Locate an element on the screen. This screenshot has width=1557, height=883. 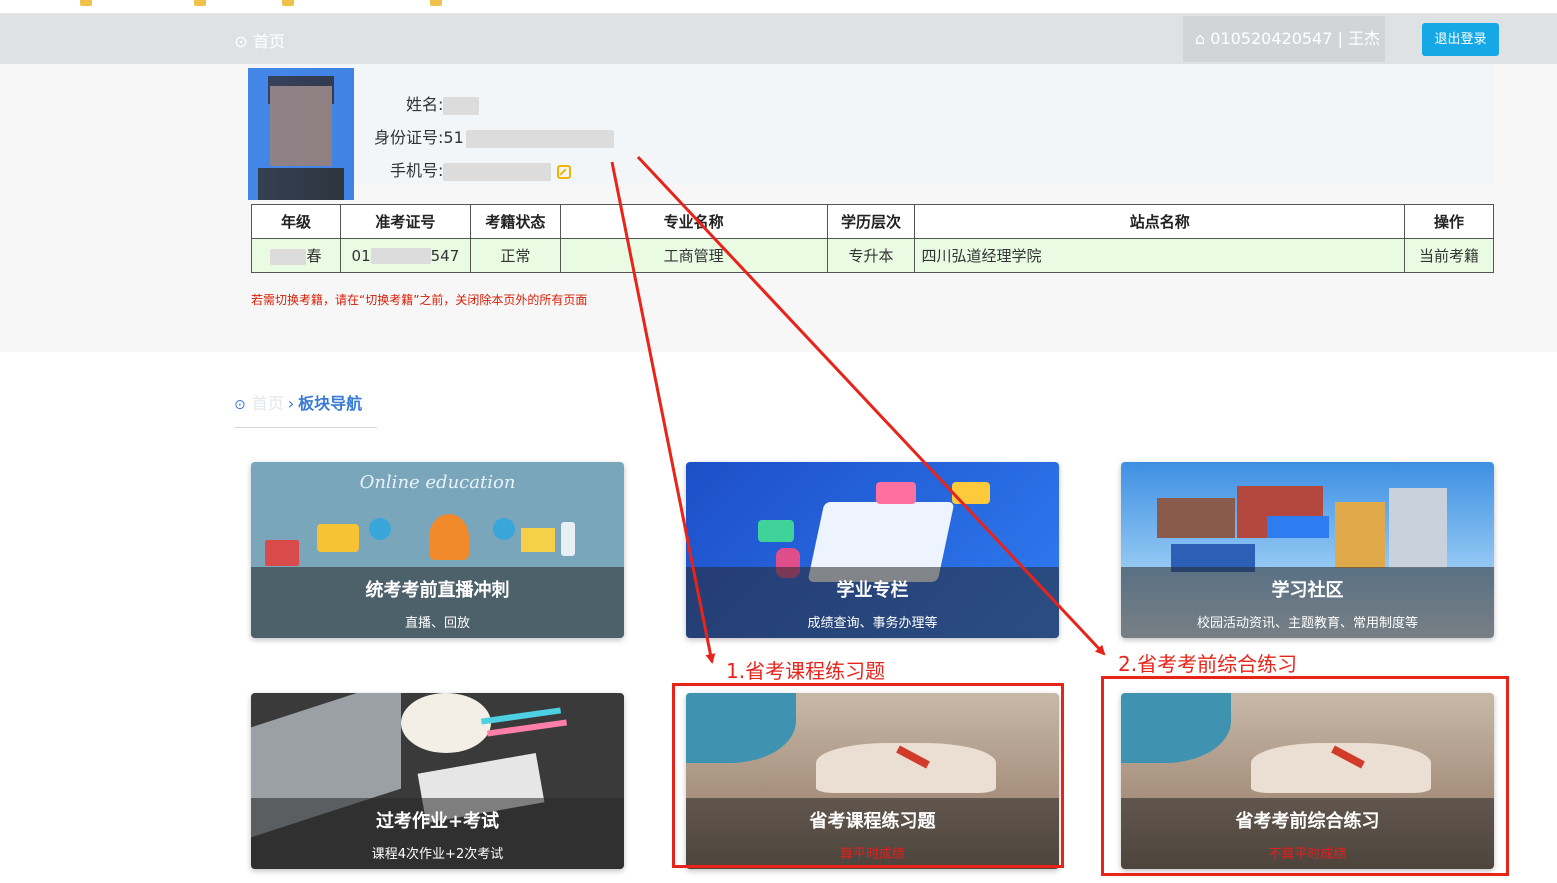
card-academic-column: 学业专栏 成绩查询、事务办理等 is located at coordinates (872, 550).